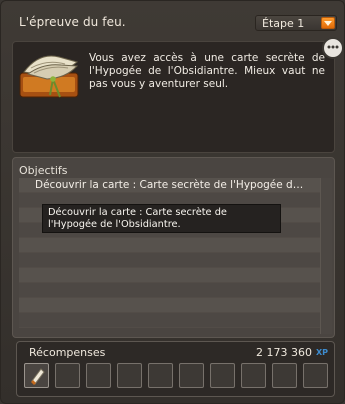  What do you see at coordinates (326, 256) in the screenshot?
I see `objectives-scrollbar` at bounding box center [326, 256].